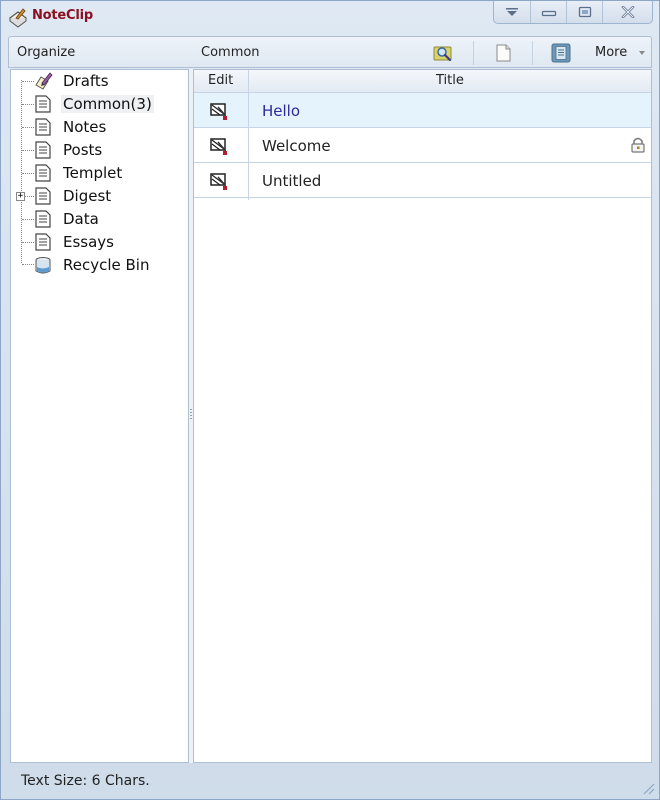 The width and height of the screenshot is (660, 800). What do you see at coordinates (611, 52) in the screenshot?
I see `more-menu: More` at bounding box center [611, 52].